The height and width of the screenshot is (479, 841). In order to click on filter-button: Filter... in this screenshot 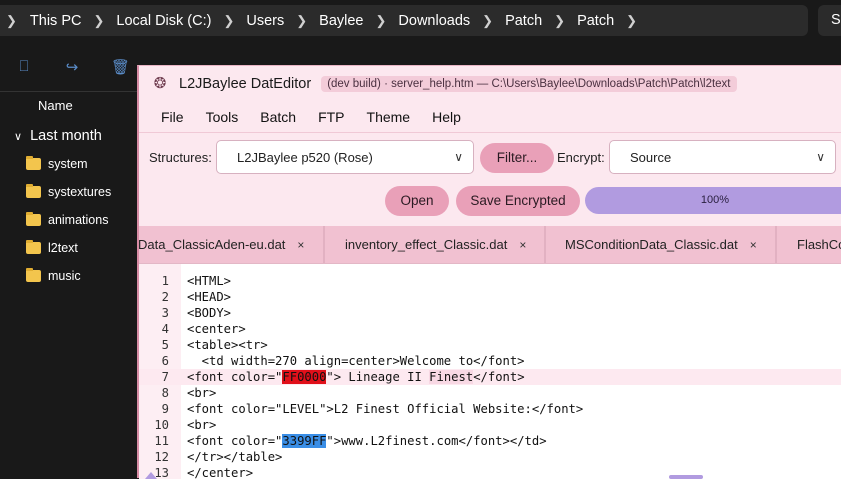, I will do `click(517, 158)`.